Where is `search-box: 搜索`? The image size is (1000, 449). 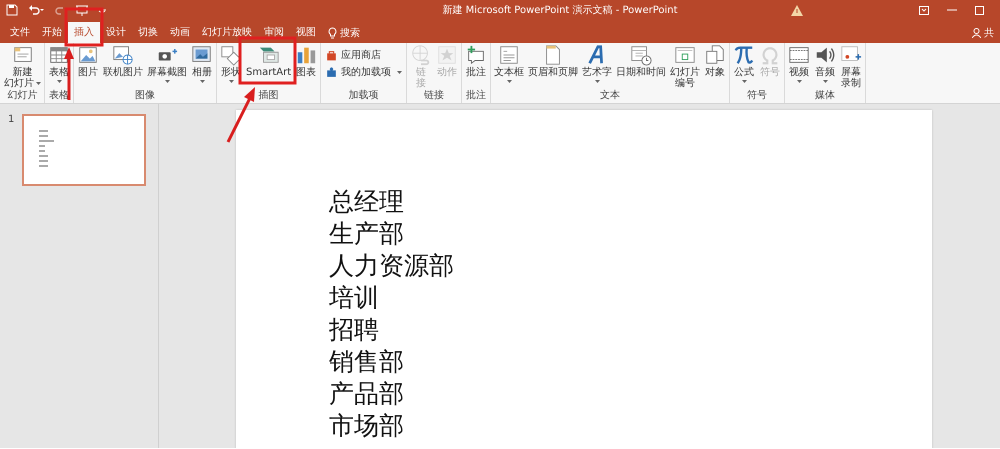
search-box: 搜索 is located at coordinates (344, 32).